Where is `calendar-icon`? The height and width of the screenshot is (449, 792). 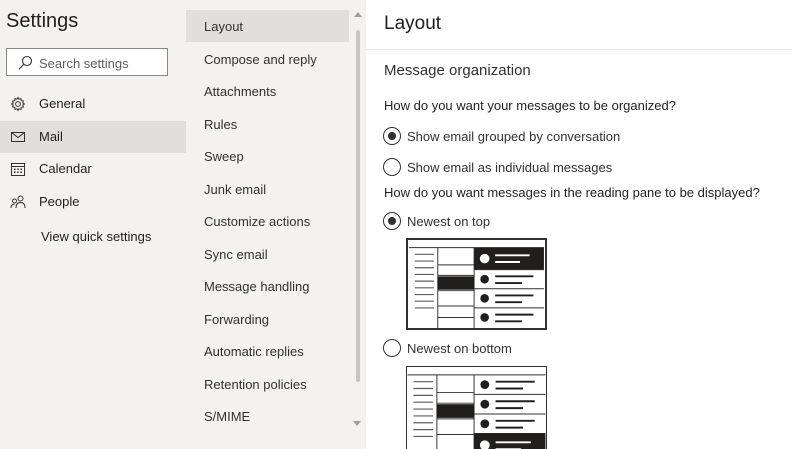
calendar-icon is located at coordinates (18, 169).